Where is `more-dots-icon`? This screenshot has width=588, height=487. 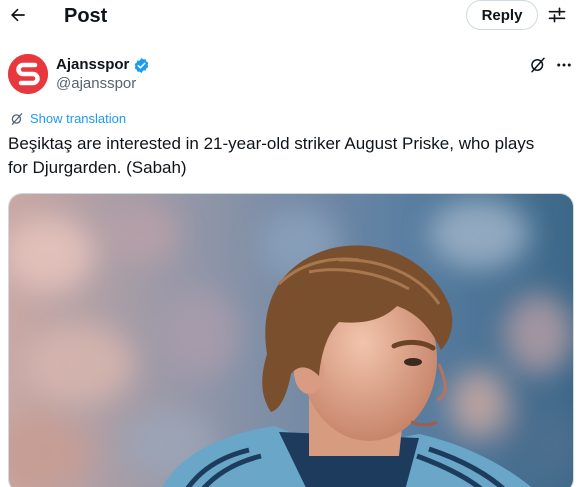
more-dots-icon is located at coordinates (564, 65).